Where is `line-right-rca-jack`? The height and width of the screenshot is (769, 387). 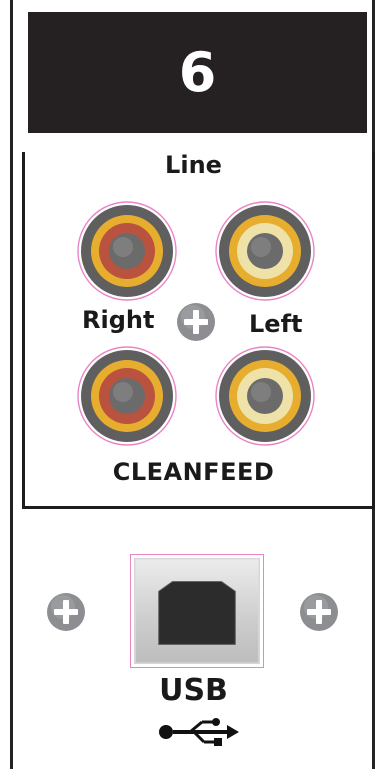 line-right-rca-jack is located at coordinates (127, 251).